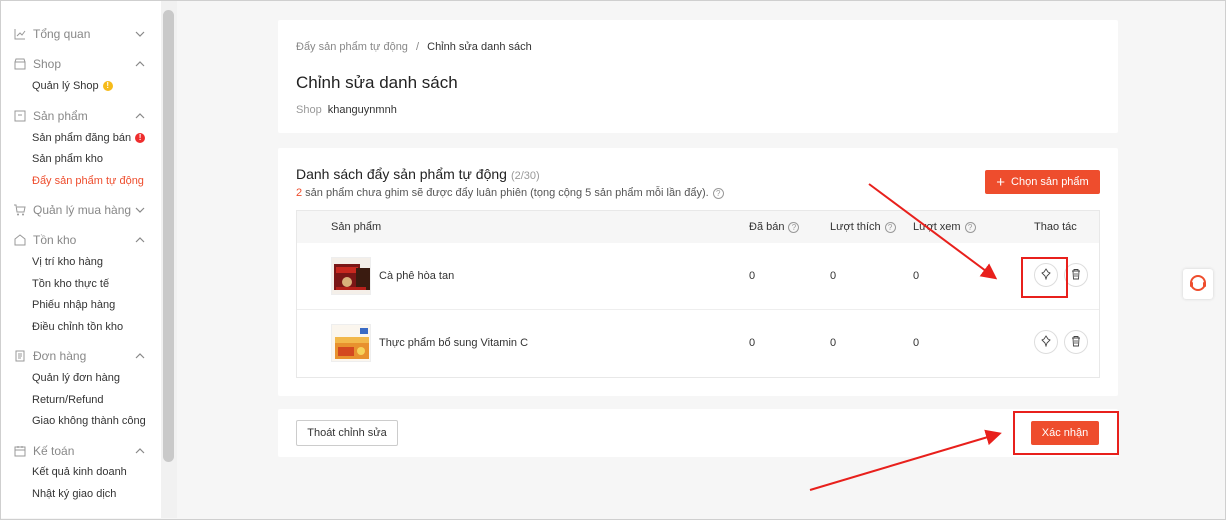 The image size is (1226, 520). What do you see at coordinates (20, 240) in the screenshot?
I see `warehouse-icon` at bounding box center [20, 240].